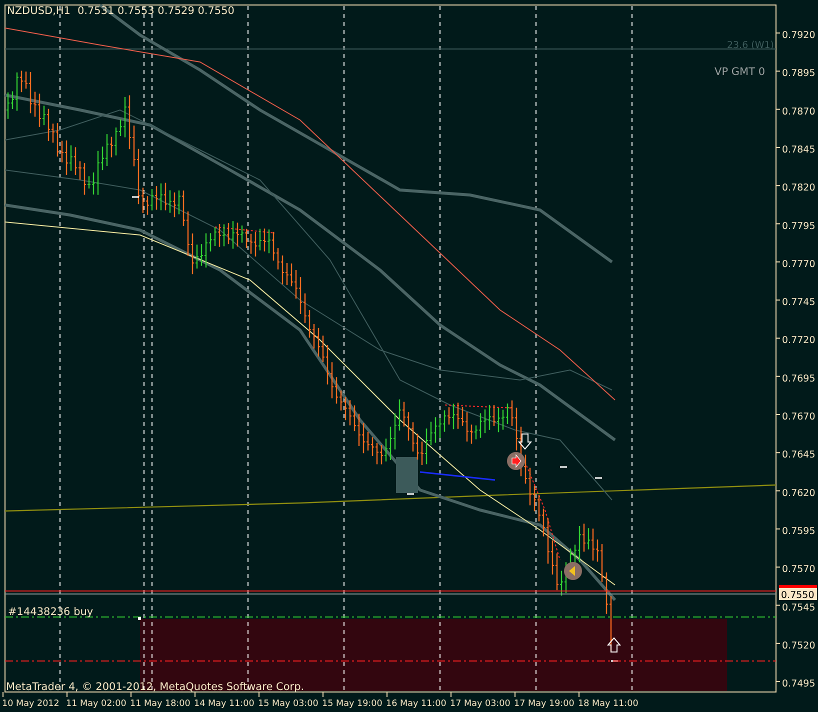  What do you see at coordinates (799, 646) in the screenshot?
I see `price-label: 0.7520` at bounding box center [799, 646].